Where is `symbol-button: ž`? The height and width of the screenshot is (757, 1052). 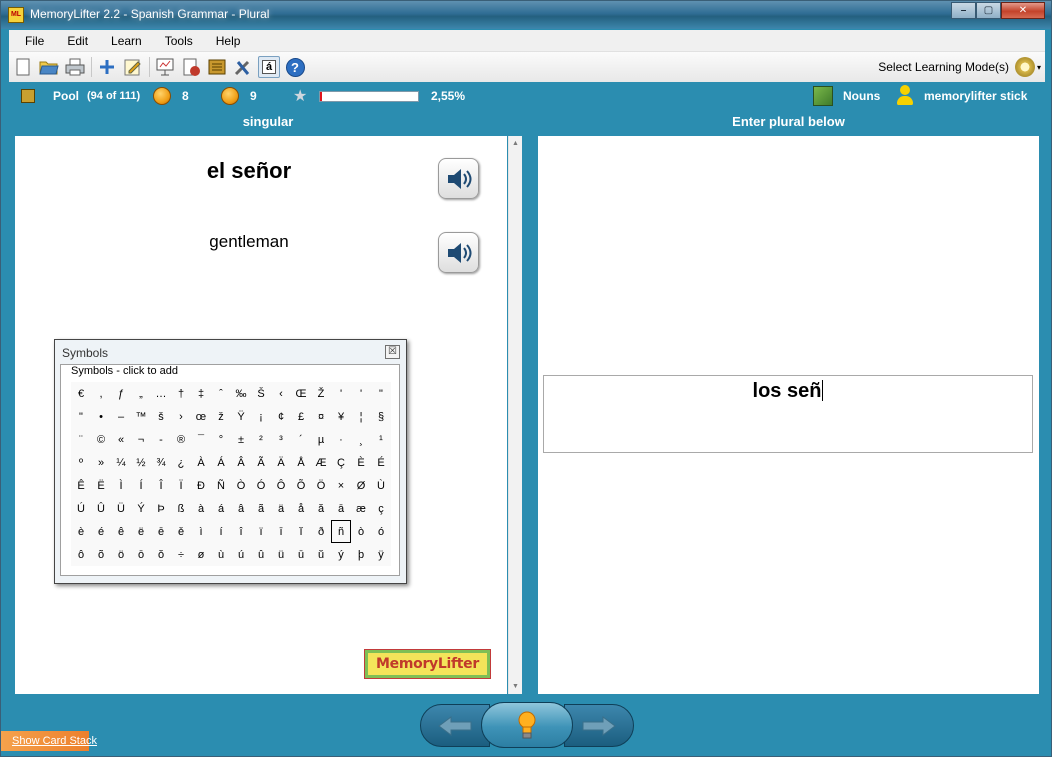
symbol-button: ž is located at coordinates (221, 416).